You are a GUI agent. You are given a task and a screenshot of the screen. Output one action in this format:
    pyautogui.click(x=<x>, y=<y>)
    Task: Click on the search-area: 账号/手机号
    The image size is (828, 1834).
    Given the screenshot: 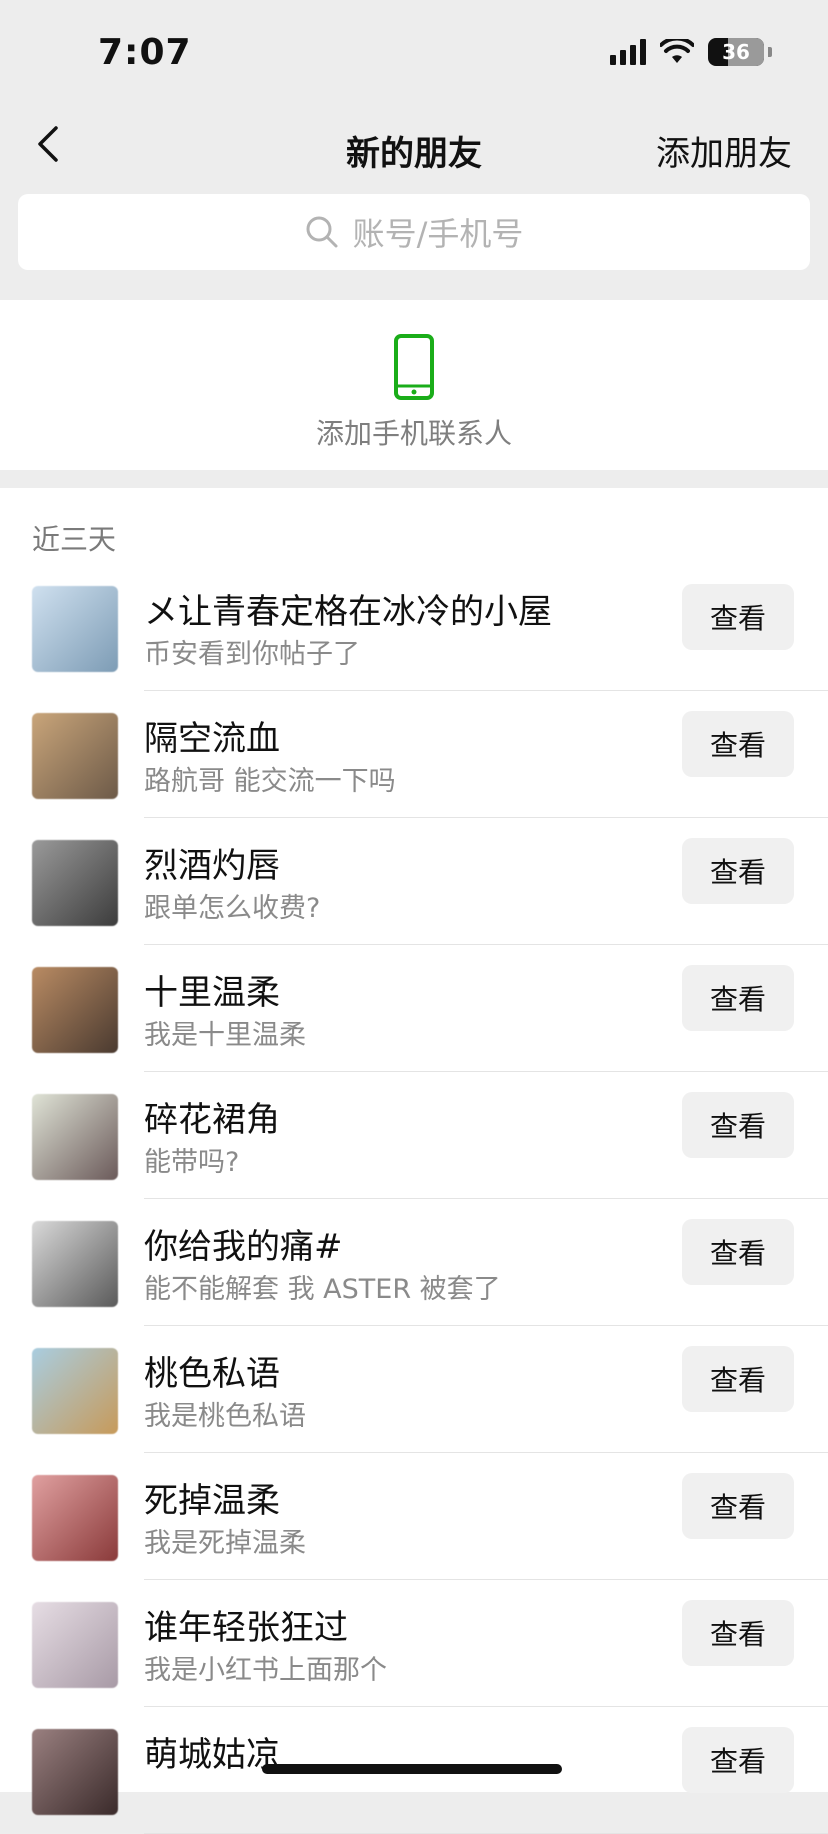 What is the action you would take?
    pyautogui.click(x=414, y=247)
    